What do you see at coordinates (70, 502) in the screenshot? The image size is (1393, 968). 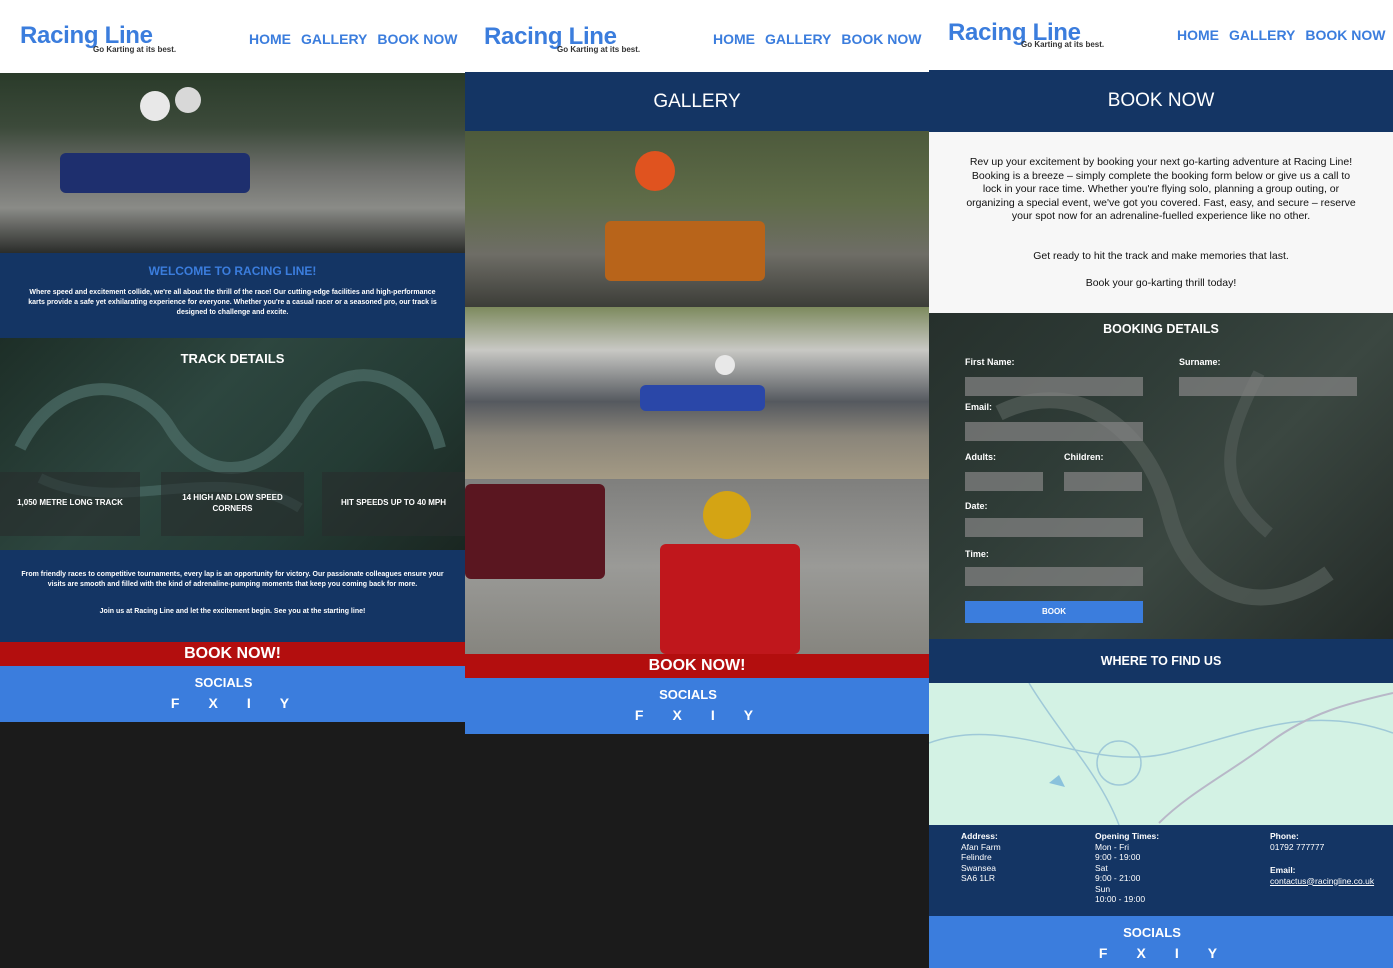 I see `stat-track-length: 1,050 METRE LONG TRACK` at bounding box center [70, 502].